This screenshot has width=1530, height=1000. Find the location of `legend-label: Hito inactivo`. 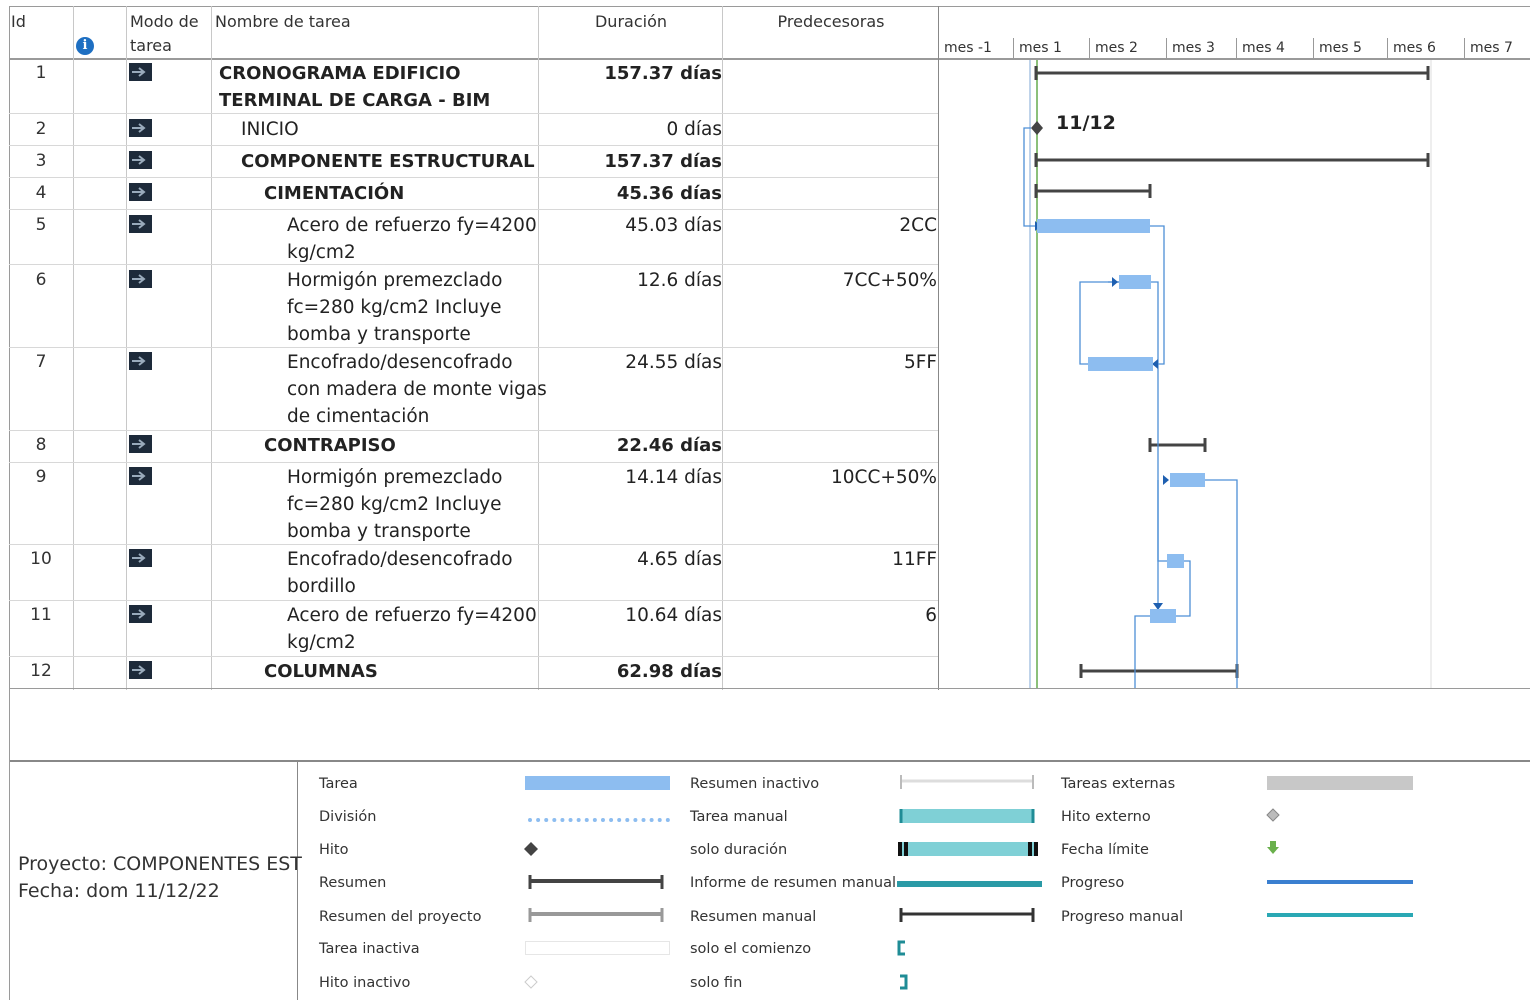

legend-label: Hito inactivo is located at coordinates (365, 983).